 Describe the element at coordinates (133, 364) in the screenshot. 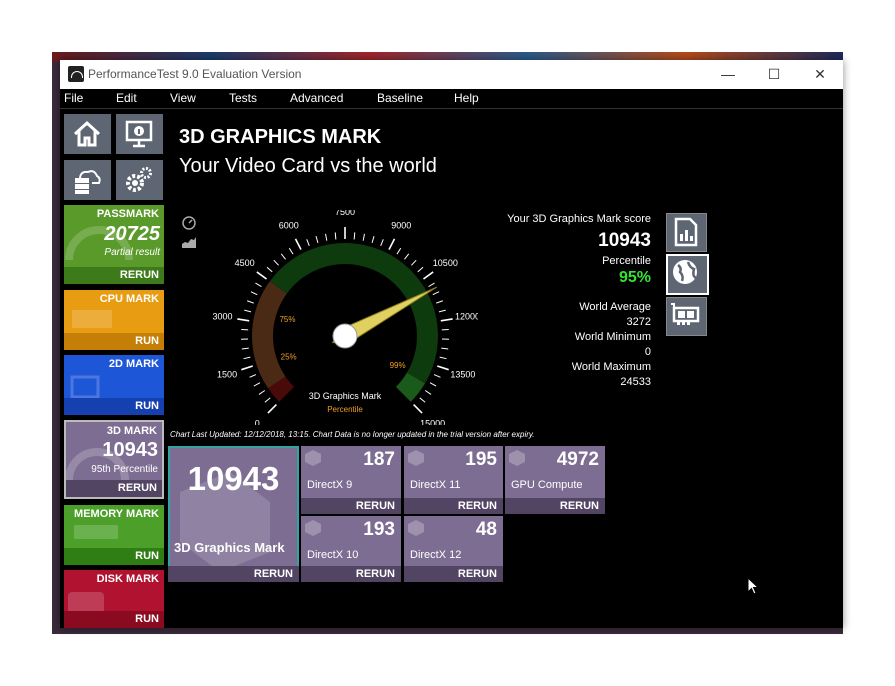

I see `2d-mark-header: 2D MARK` at that location.